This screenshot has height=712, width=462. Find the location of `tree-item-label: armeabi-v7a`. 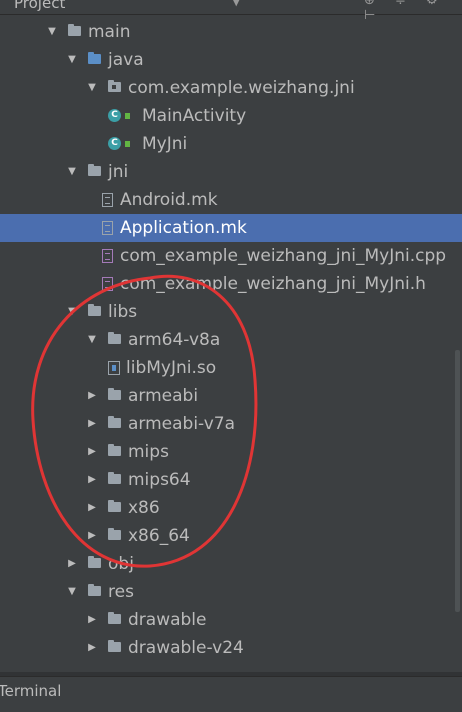

tree-item-label: armeabi-v7a is located at coordinates (182, 424).